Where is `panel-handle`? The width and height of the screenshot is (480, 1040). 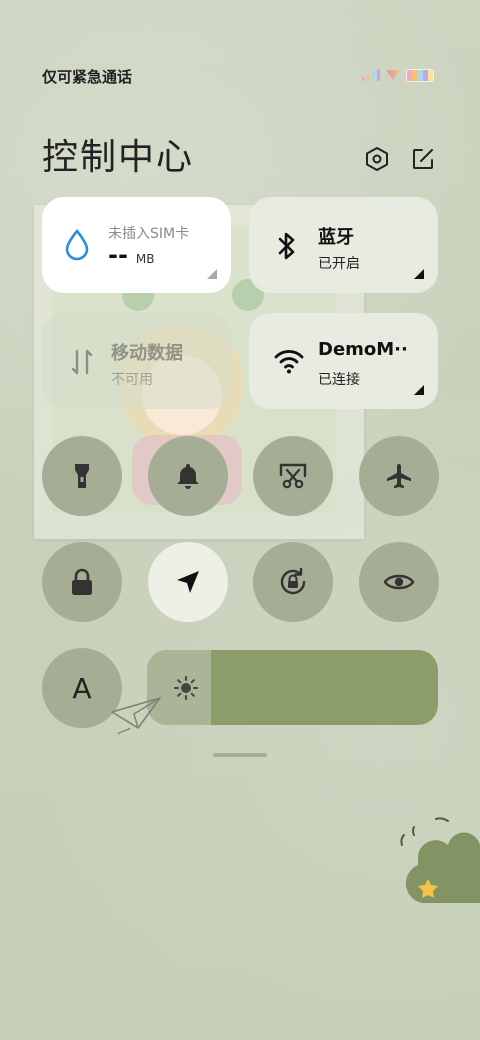
panel-handle is located at coordinates (240, 755).